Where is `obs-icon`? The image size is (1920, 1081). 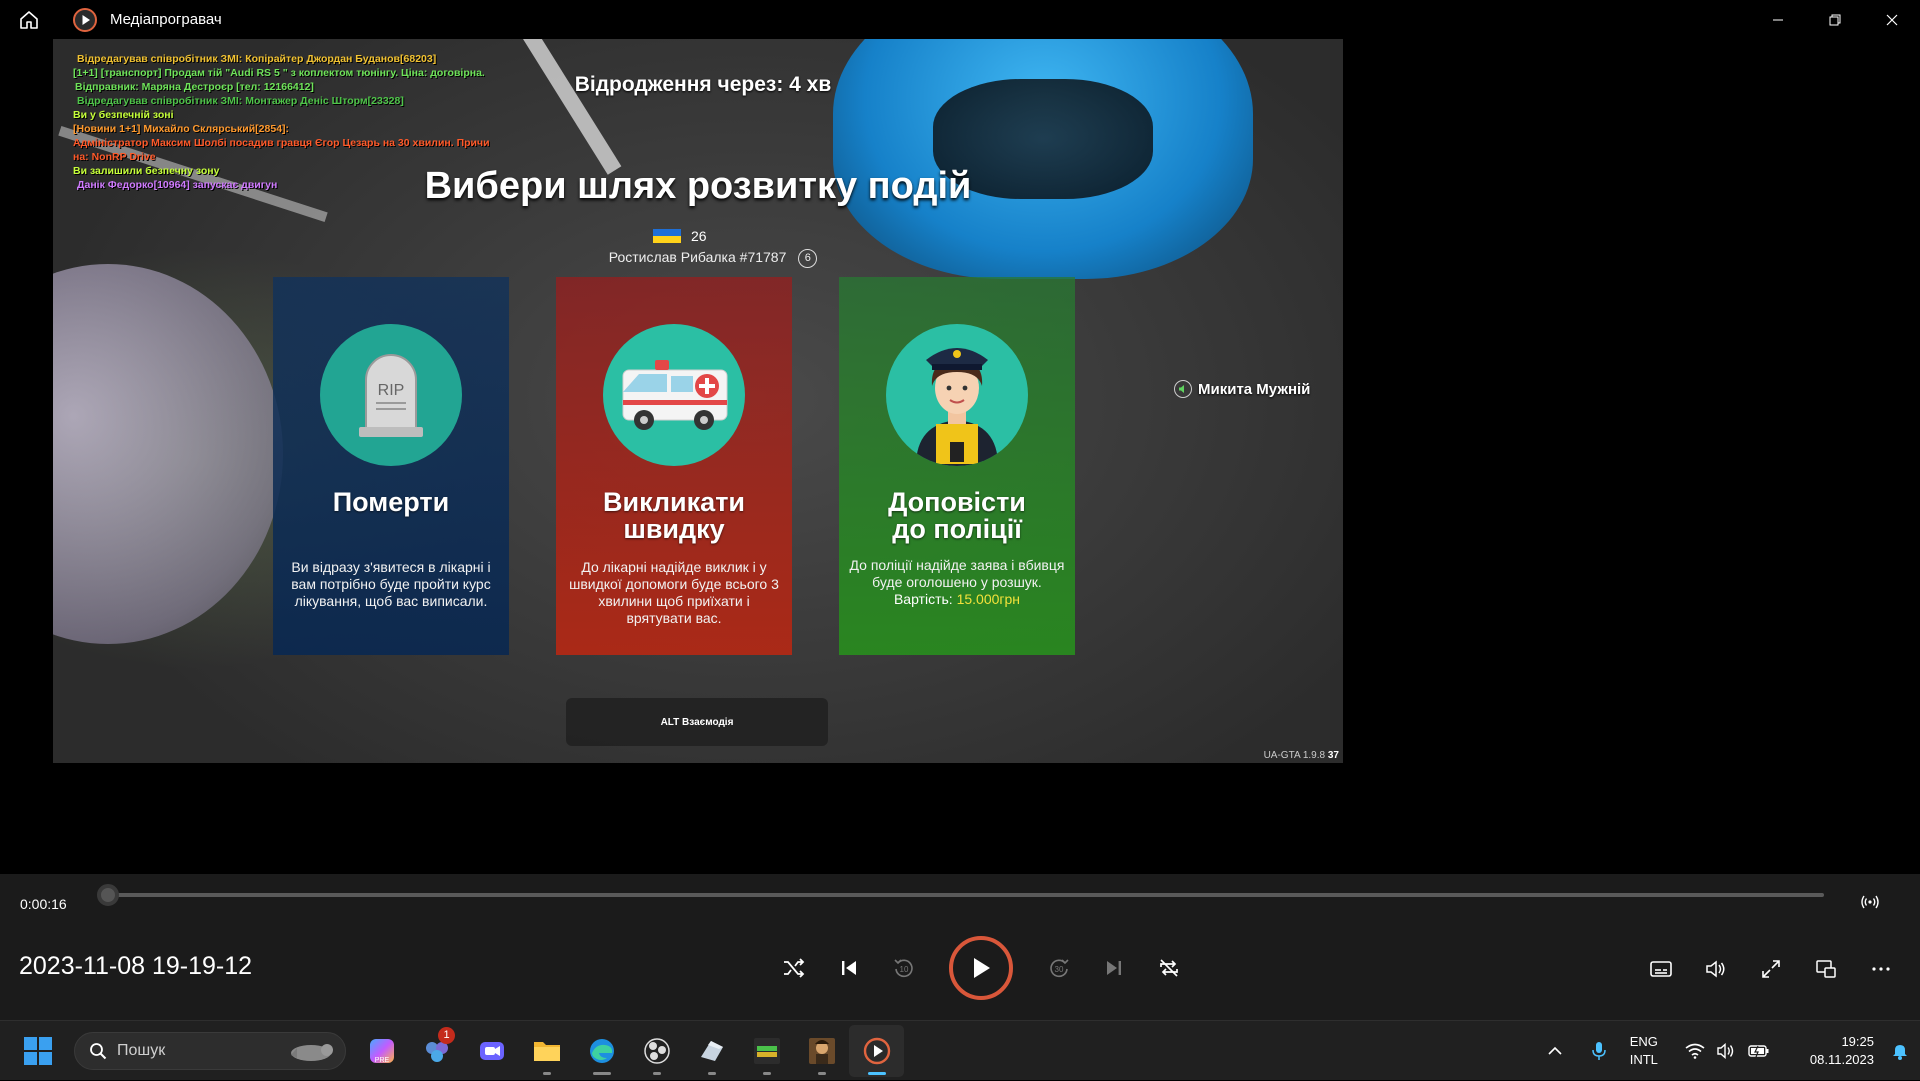 obs-icon is located at coordinates (656, 1051).